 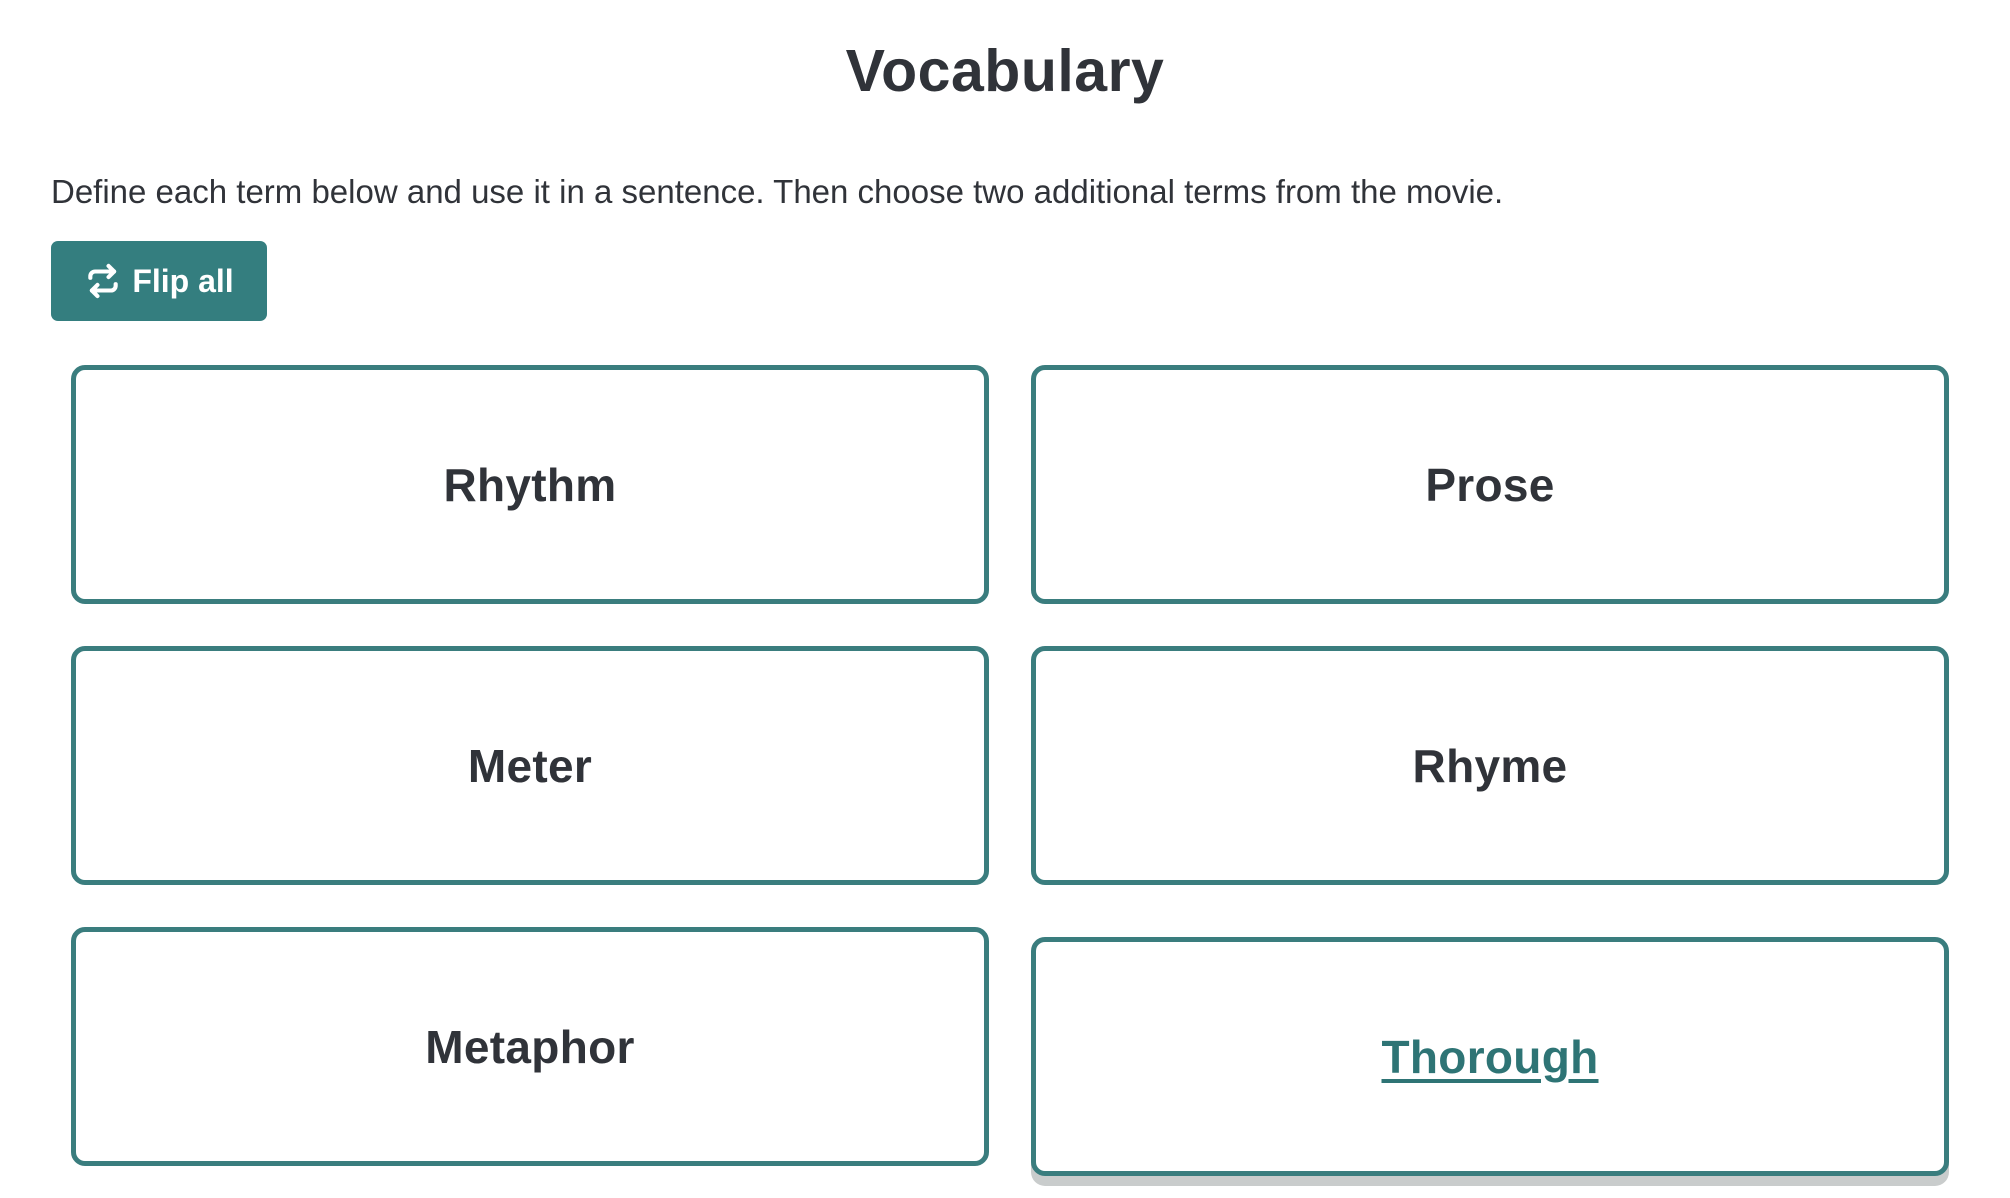 What do you see at coordinates (1005, 71) in the screenshot?
I see `page-title: Vocabulary` at bounding box center [1005, 71].